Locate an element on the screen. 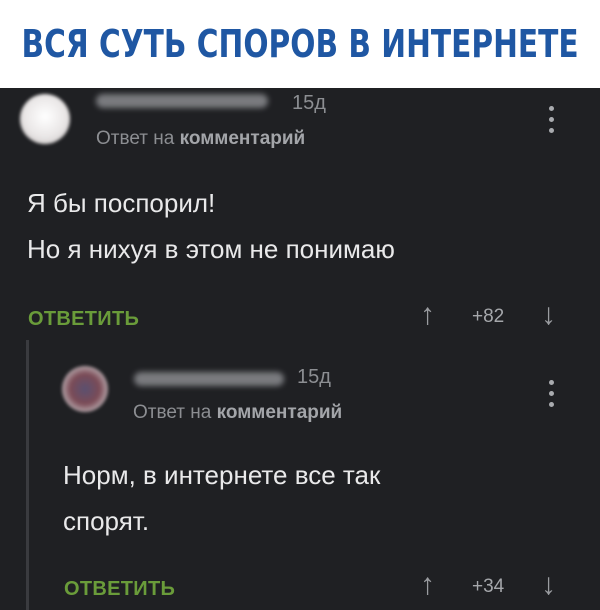 The height and width of the screenshot is (610, 600). meme-title: ВСЯ СУТЬ СПОРОВ В ИНТЕРНЕТЕ is located at coordinates (300, 44).